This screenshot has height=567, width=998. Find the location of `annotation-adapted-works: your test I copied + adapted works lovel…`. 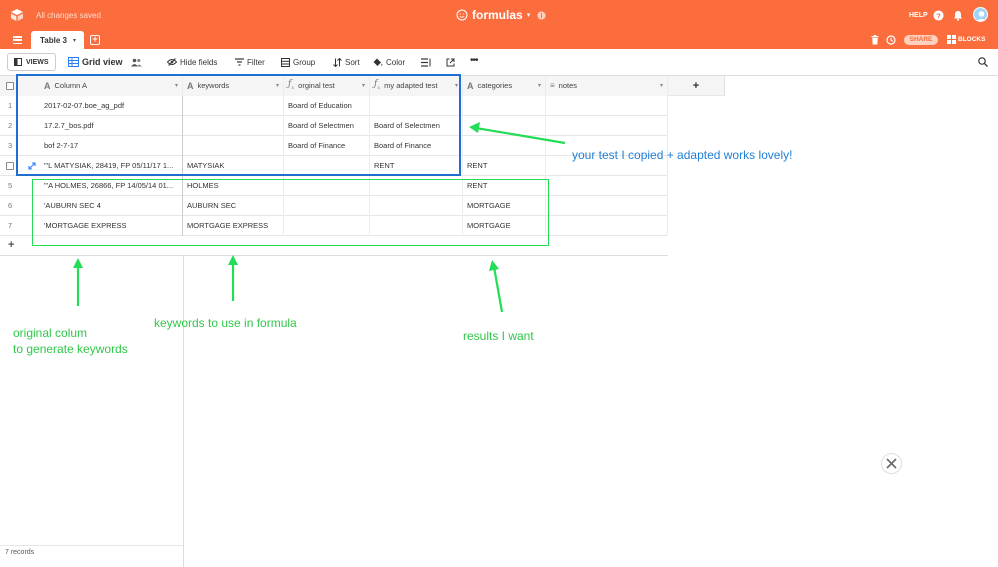

annotation-adapted-works: your test I copied + adapted works lovel… is located at coordinates (682, 155).